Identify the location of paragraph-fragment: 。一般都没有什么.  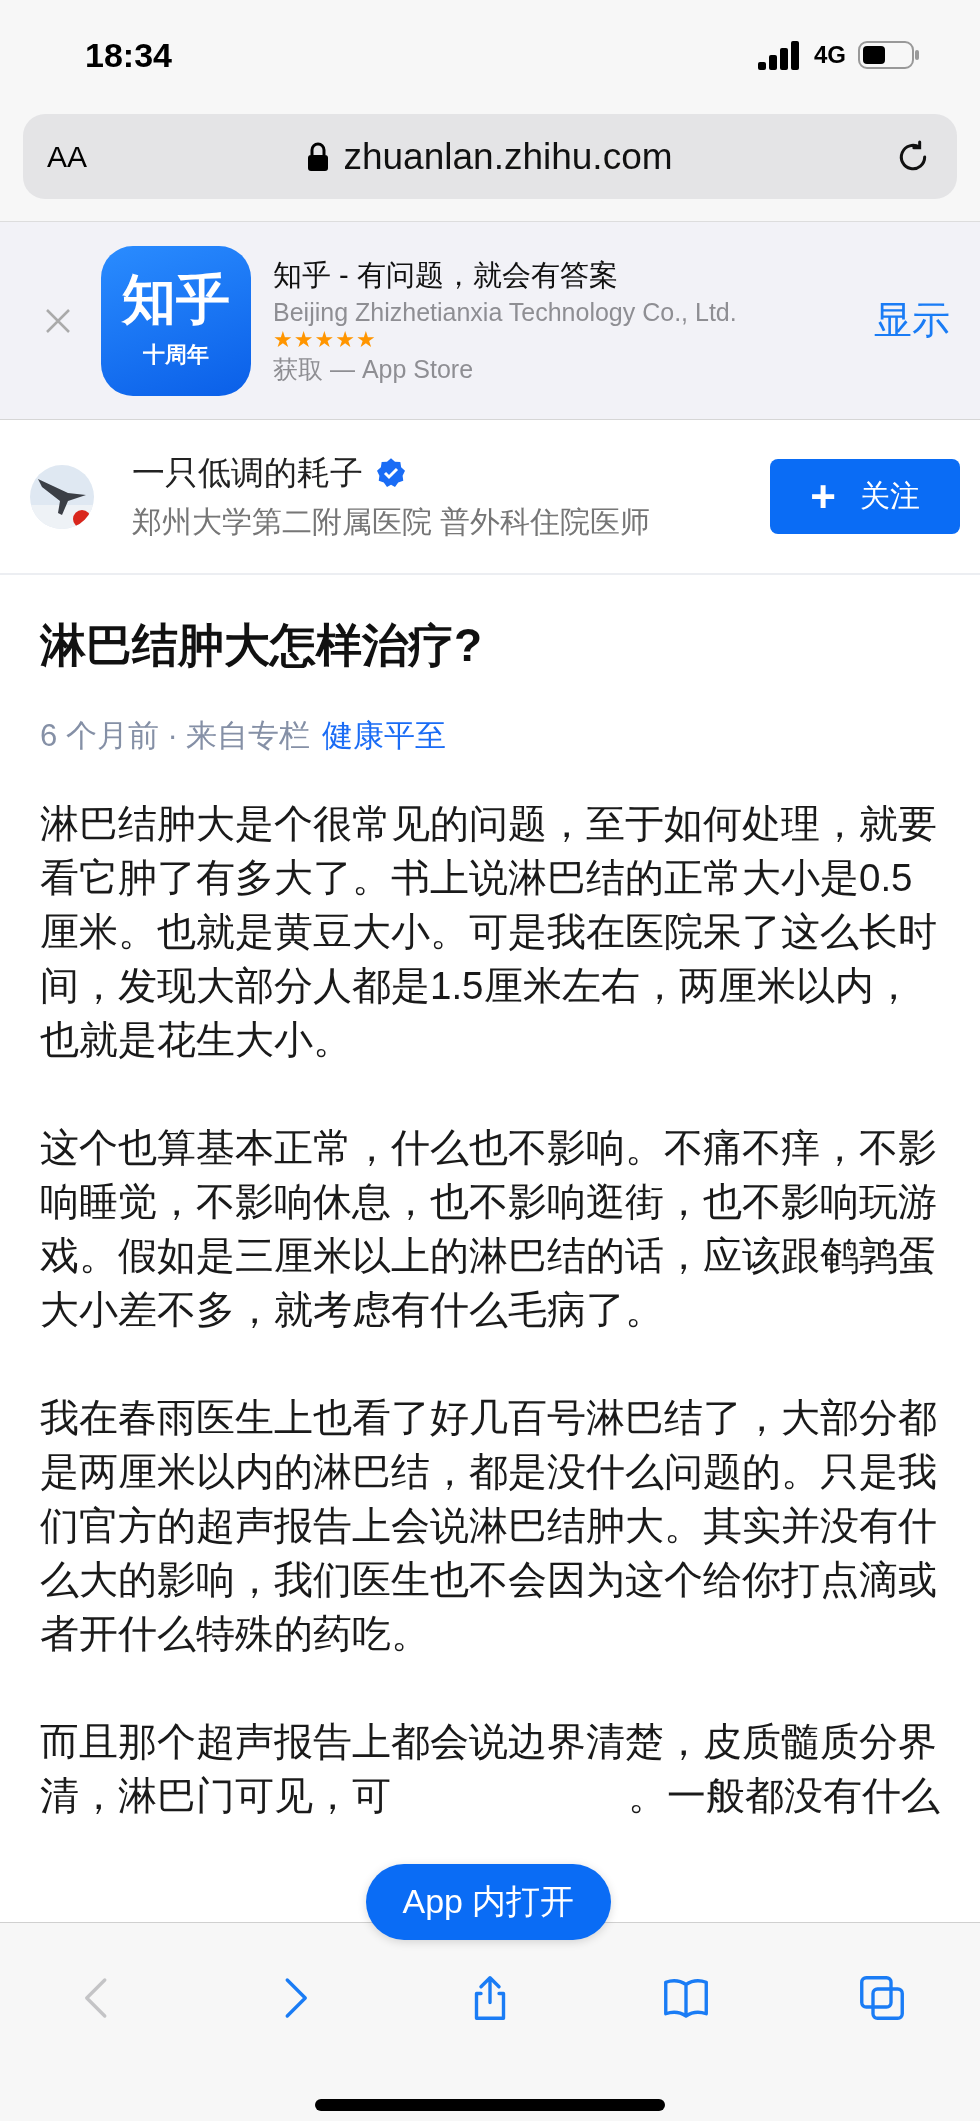
(784, 1796).